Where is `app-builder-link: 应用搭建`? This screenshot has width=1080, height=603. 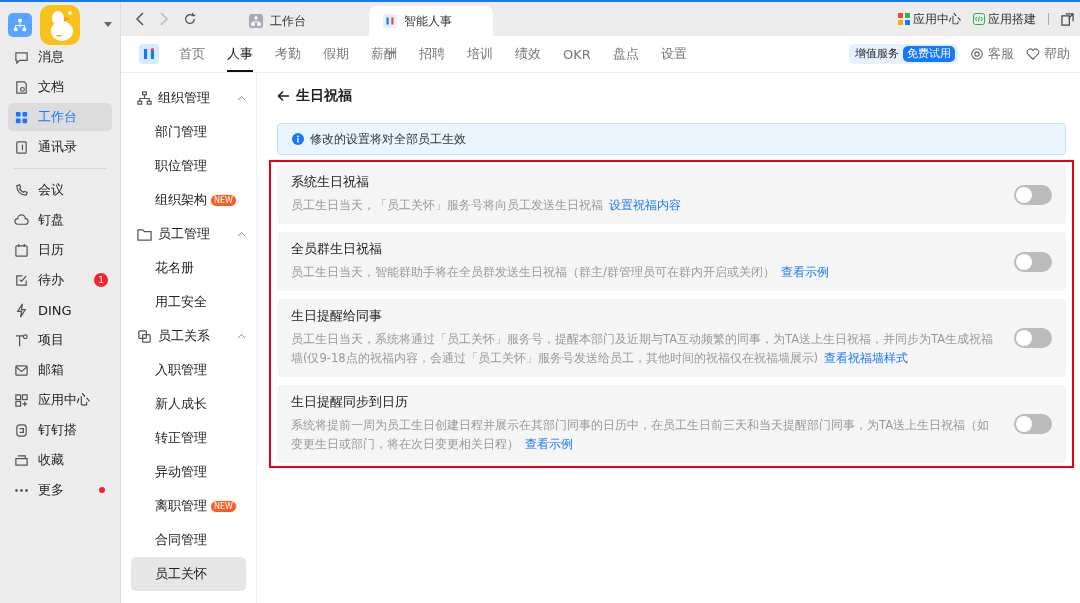
app-builder-link: 应用搭建 is located at coordinates (1004, 19).